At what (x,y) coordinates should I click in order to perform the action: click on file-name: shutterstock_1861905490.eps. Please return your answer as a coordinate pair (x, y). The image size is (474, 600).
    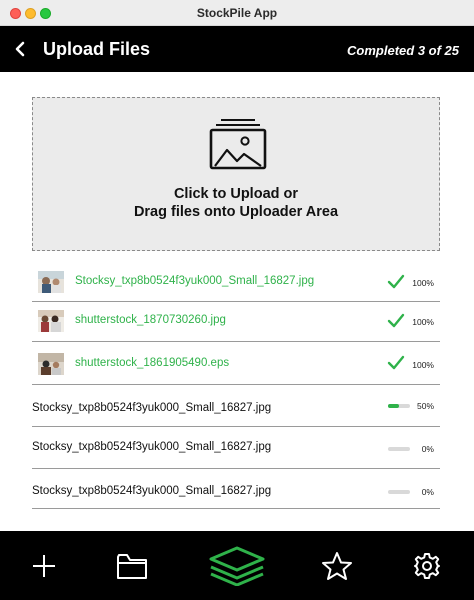
    Looking at the image, I should click on (152, 363).